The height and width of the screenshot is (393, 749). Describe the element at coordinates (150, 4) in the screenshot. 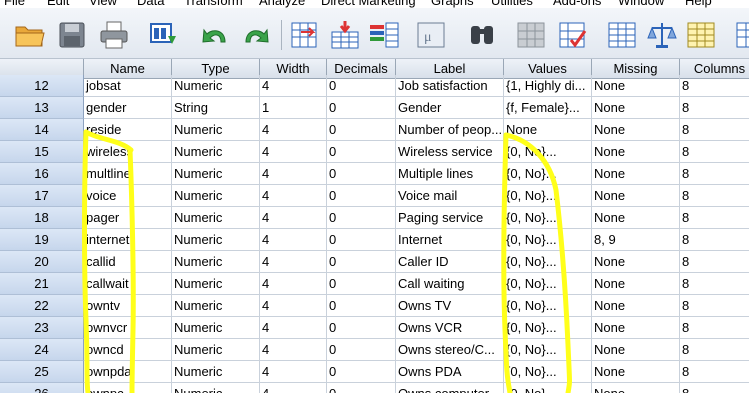

I see `menu-data: Data` at that location.